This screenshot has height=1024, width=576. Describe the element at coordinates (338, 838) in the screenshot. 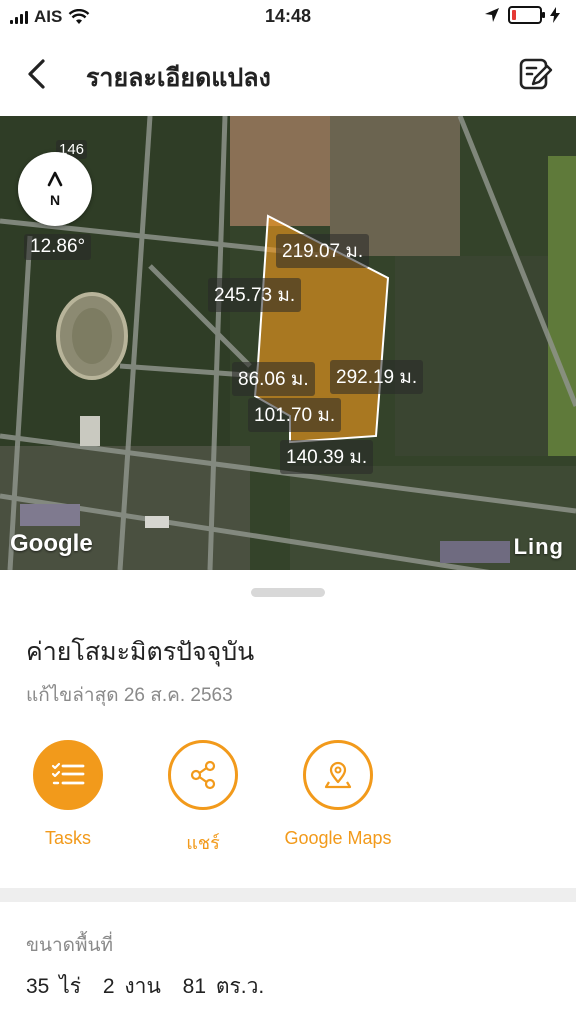

I see `google-maps-label: Google Maps` at that location.